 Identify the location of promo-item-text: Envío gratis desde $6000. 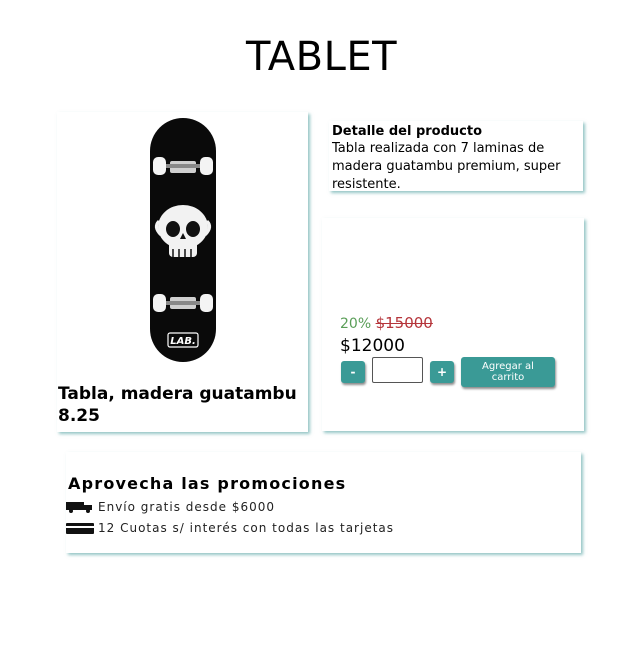
(187, 507).